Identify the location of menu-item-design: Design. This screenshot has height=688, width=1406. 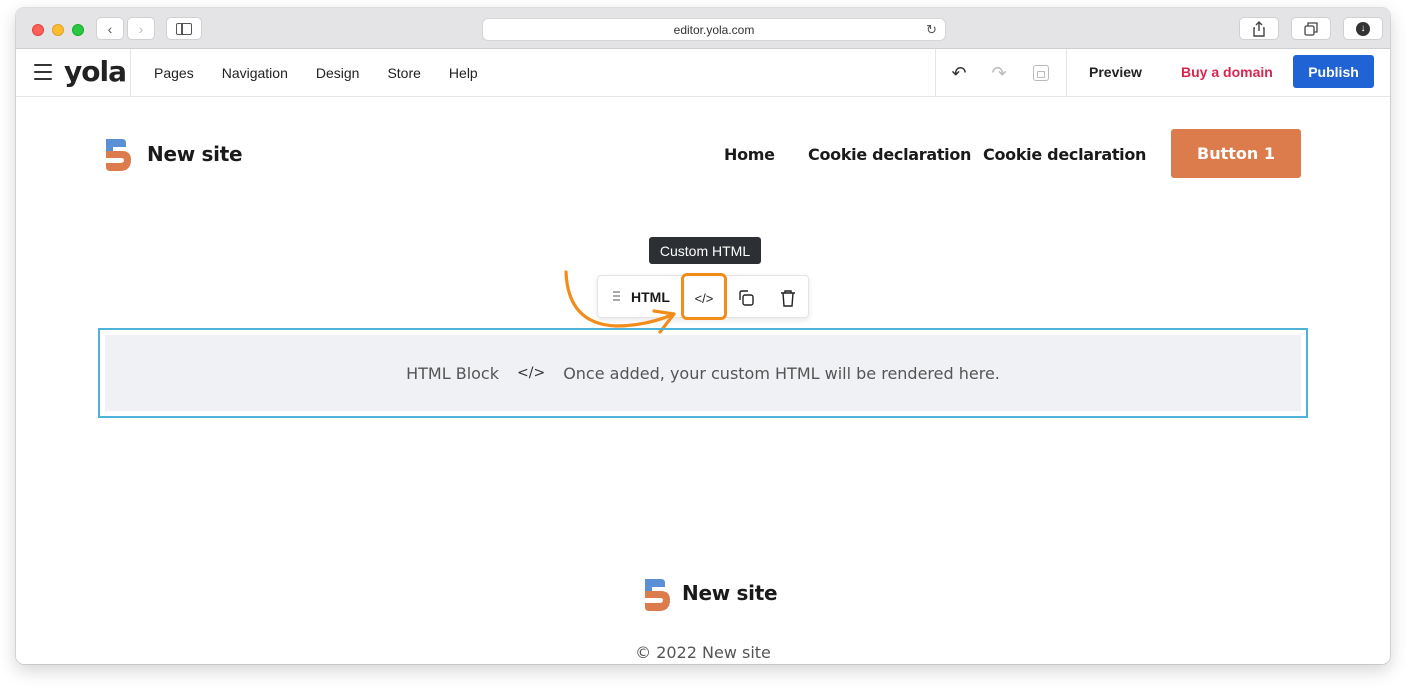
(338, 73).